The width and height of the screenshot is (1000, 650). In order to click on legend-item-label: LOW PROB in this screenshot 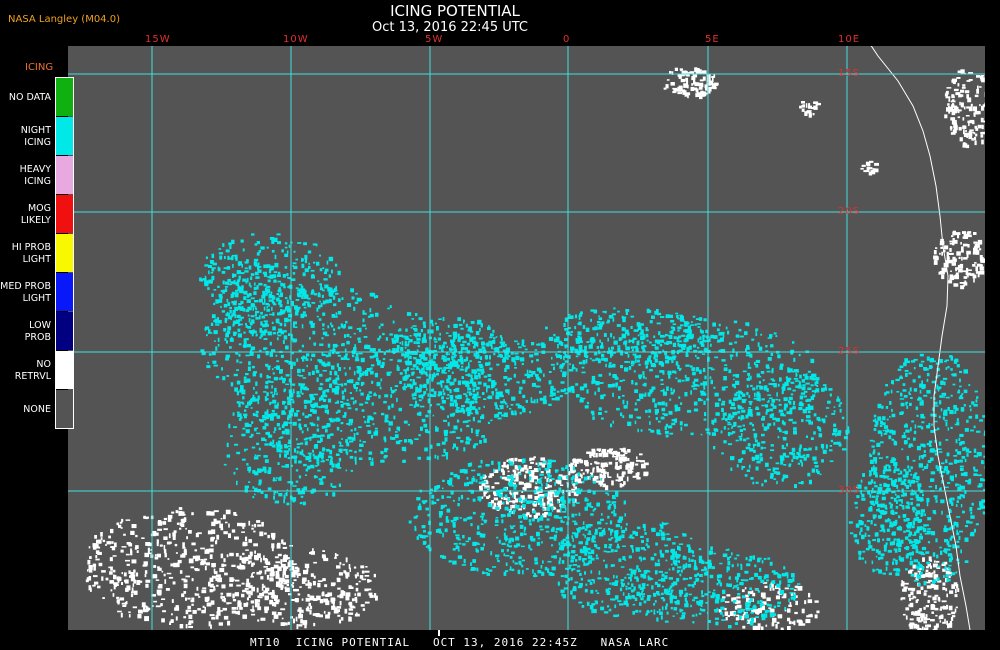, I will do `click(37, 331)`.